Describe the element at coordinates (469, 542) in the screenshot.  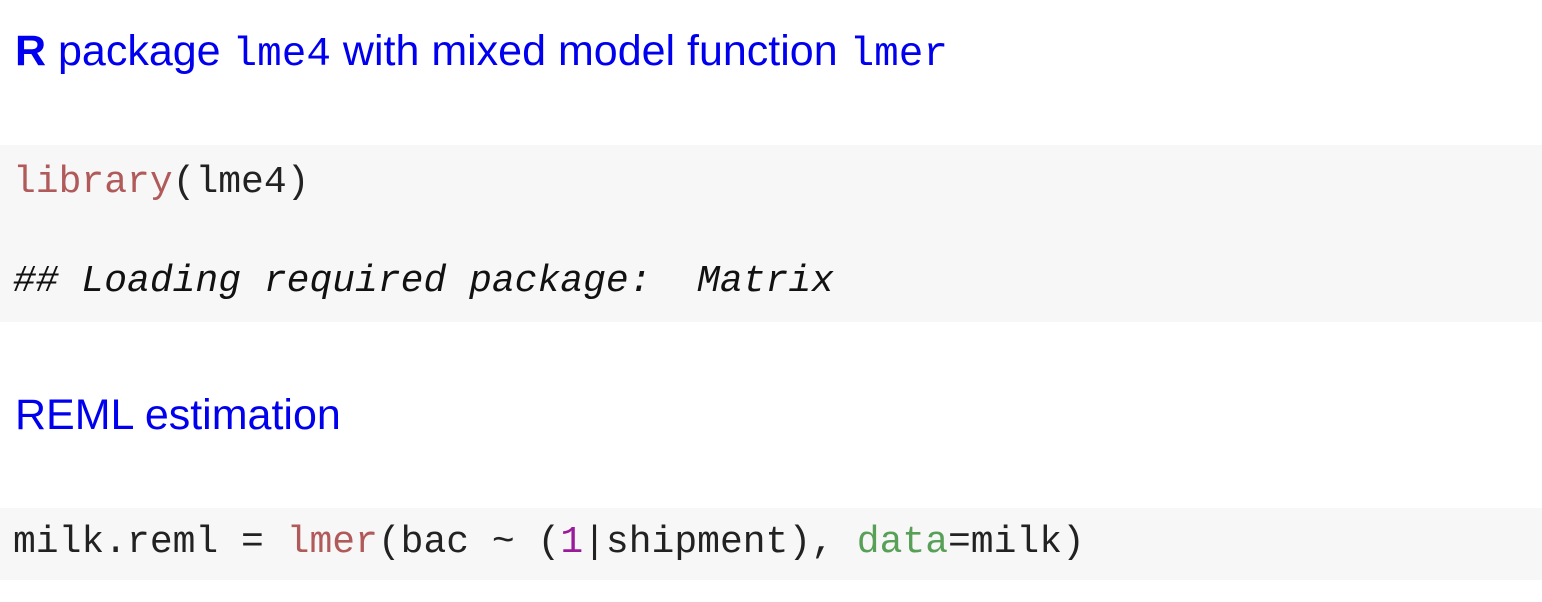
I see `code-formula-open: (bac ~ (` at that location.